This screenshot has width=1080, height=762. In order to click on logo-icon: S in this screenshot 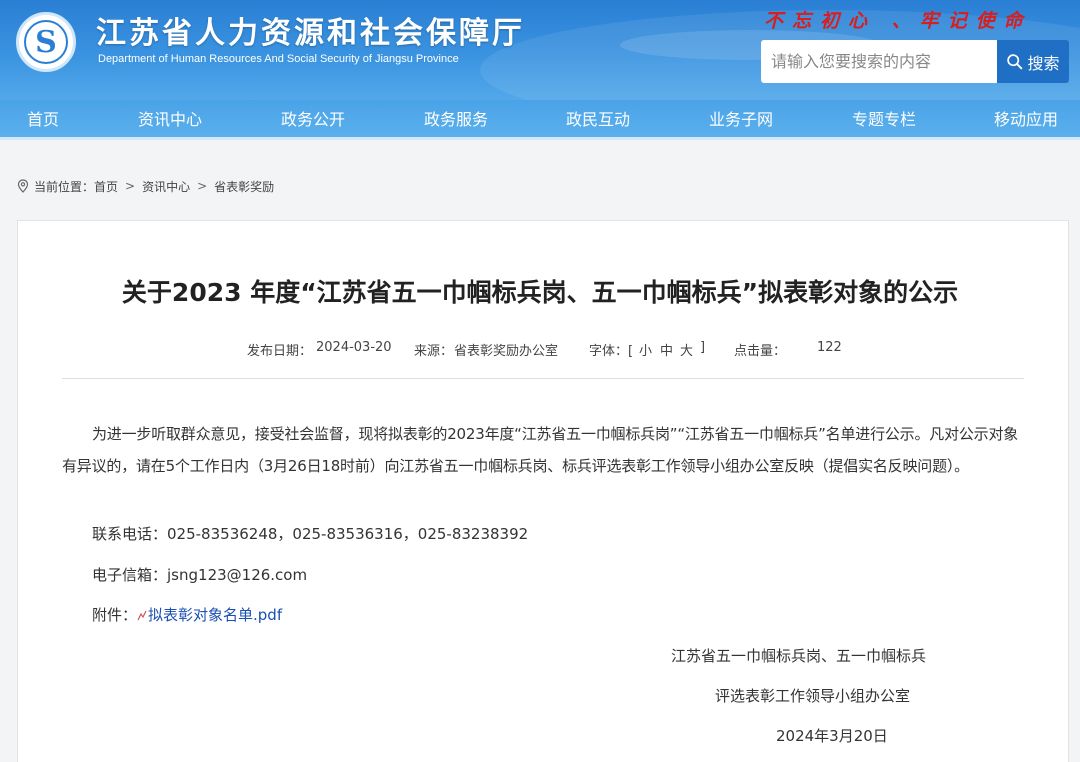, I will do `click(46, 42)`.